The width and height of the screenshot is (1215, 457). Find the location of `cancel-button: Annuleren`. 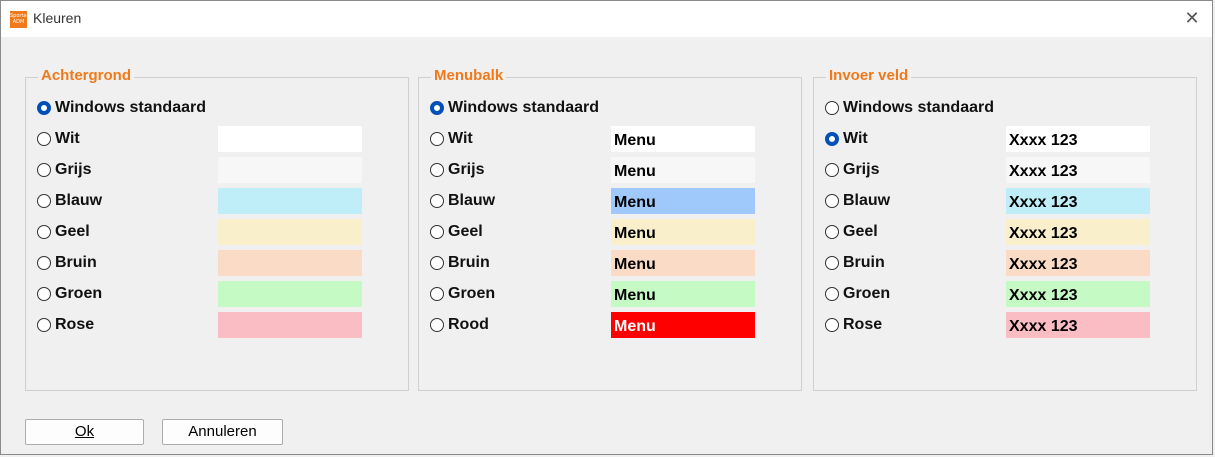

cancel-button: Annuleren is located at coordinates (222, 432).